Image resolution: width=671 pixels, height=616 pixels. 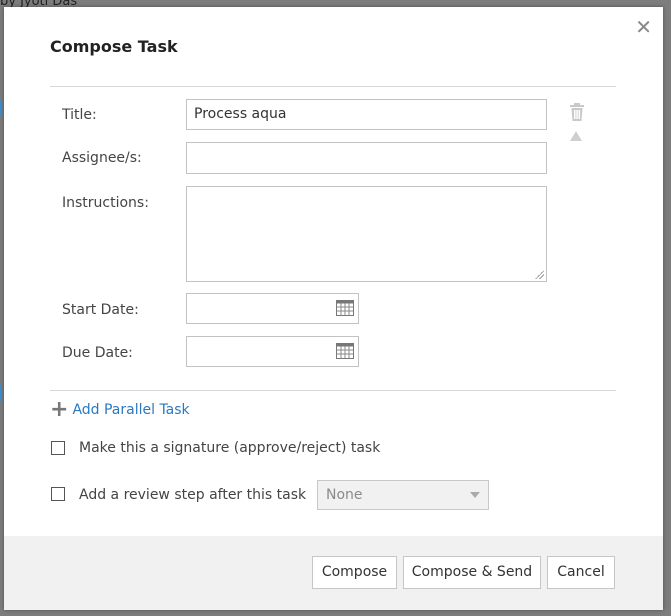 What do you see at coordinates (472, 572) in the screenshot?
I see `compose-send-button: Compose & Send` at bounding box center [472, 572].